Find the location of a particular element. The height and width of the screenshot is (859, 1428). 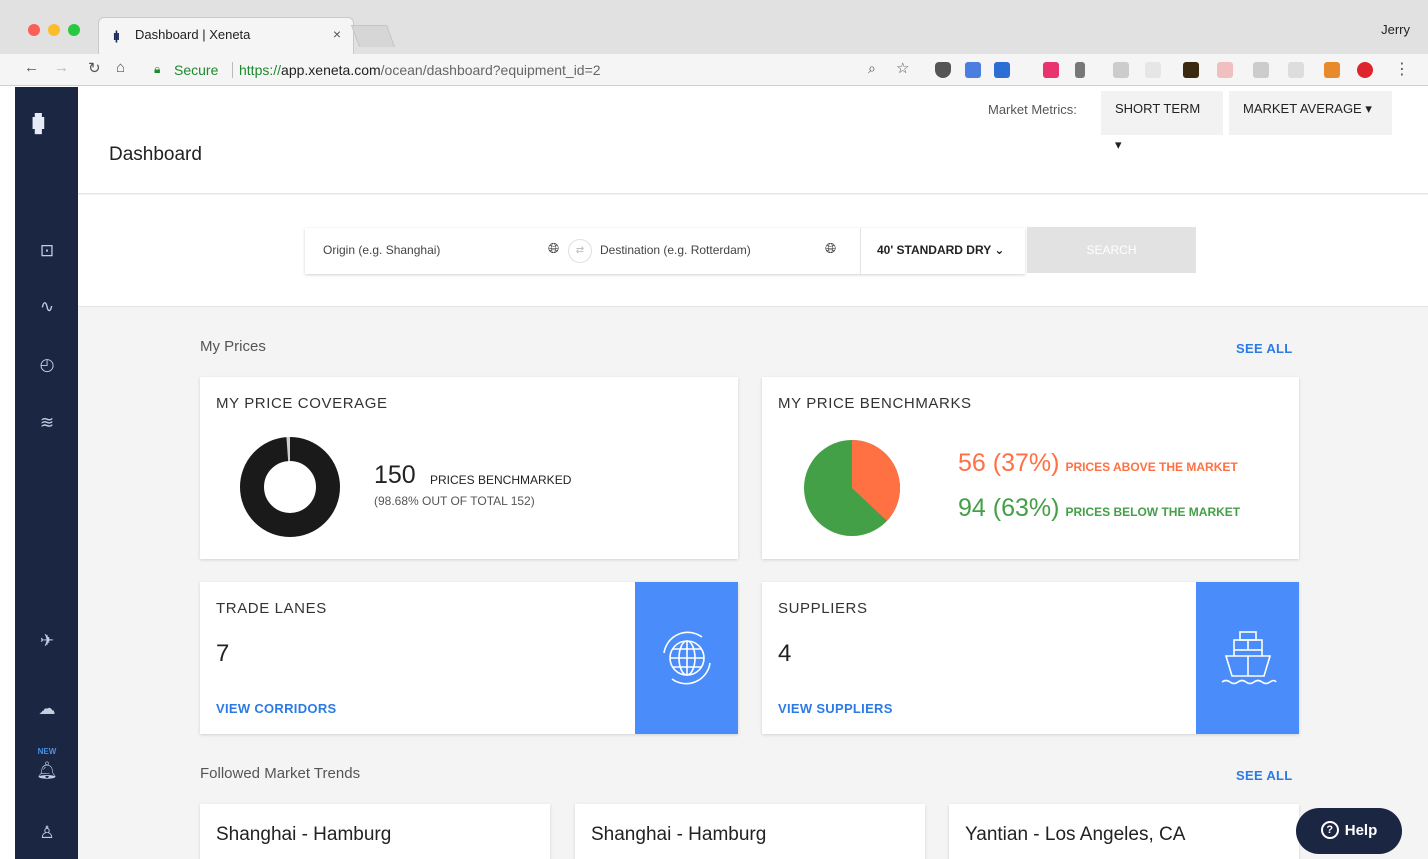

trend-card: Yantian - Los Angeles, CA is located at coordinates (1124, 831).